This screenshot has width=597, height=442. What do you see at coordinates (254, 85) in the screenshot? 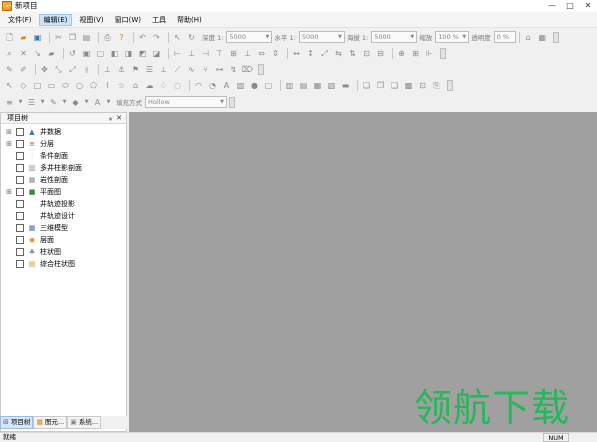
I see `fill-icon: ●` at bounding box center [254, 85].